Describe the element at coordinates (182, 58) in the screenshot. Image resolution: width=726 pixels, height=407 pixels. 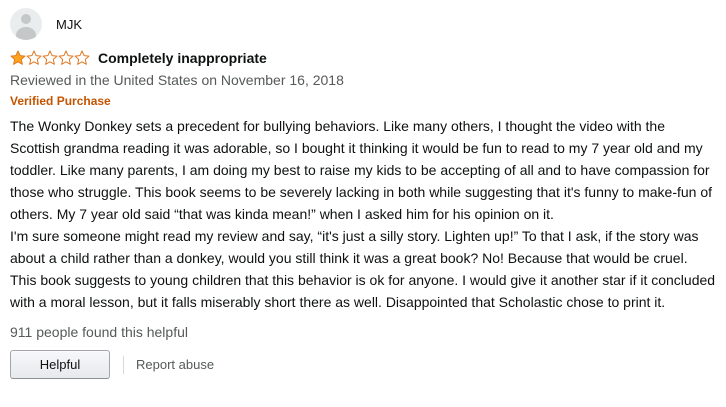
I see `review-title: Completely inappropriate` at that location.